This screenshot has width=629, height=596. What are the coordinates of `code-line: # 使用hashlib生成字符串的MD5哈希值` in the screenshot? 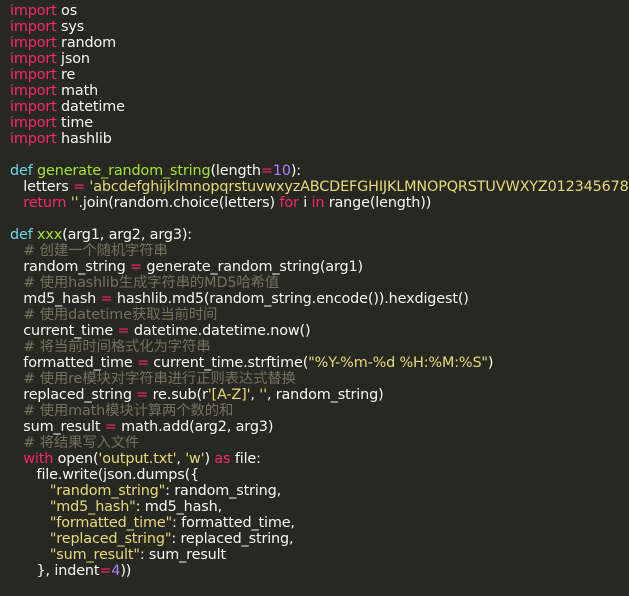 It's located at (319, 283).